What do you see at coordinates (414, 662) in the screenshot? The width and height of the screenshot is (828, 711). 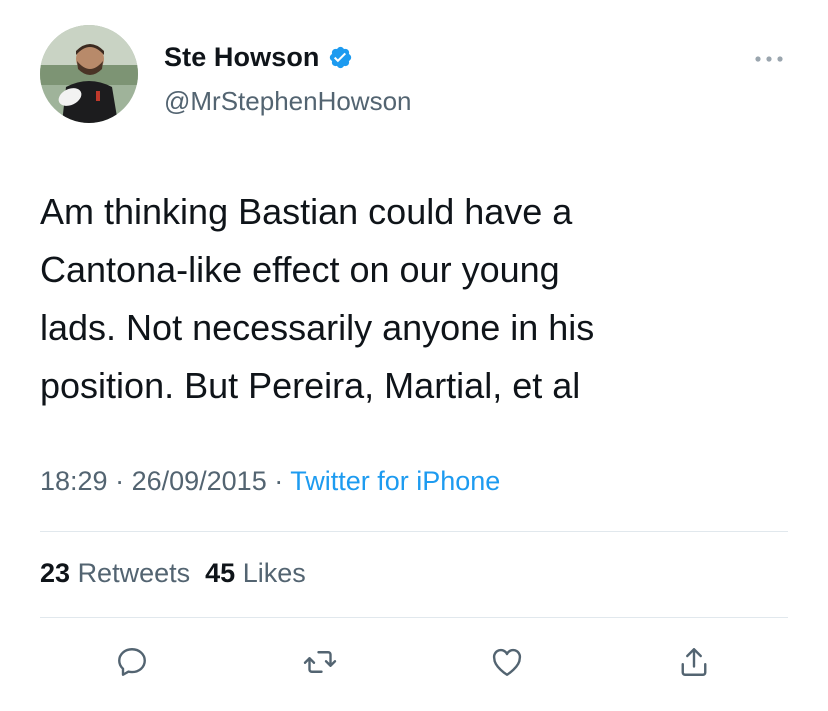 I see `action-bar` at bounding box center [414, 662].